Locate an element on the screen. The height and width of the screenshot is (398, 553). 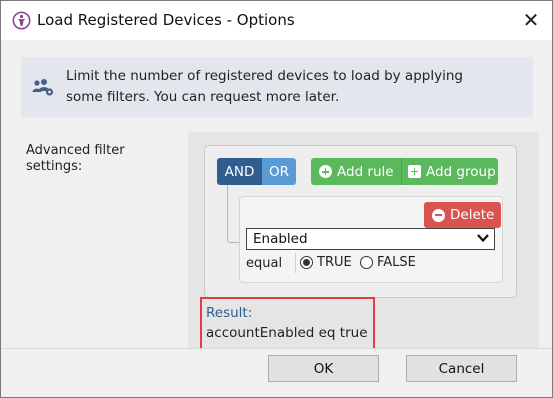
or-condition-button: OR is located at coordinates (279, 171).